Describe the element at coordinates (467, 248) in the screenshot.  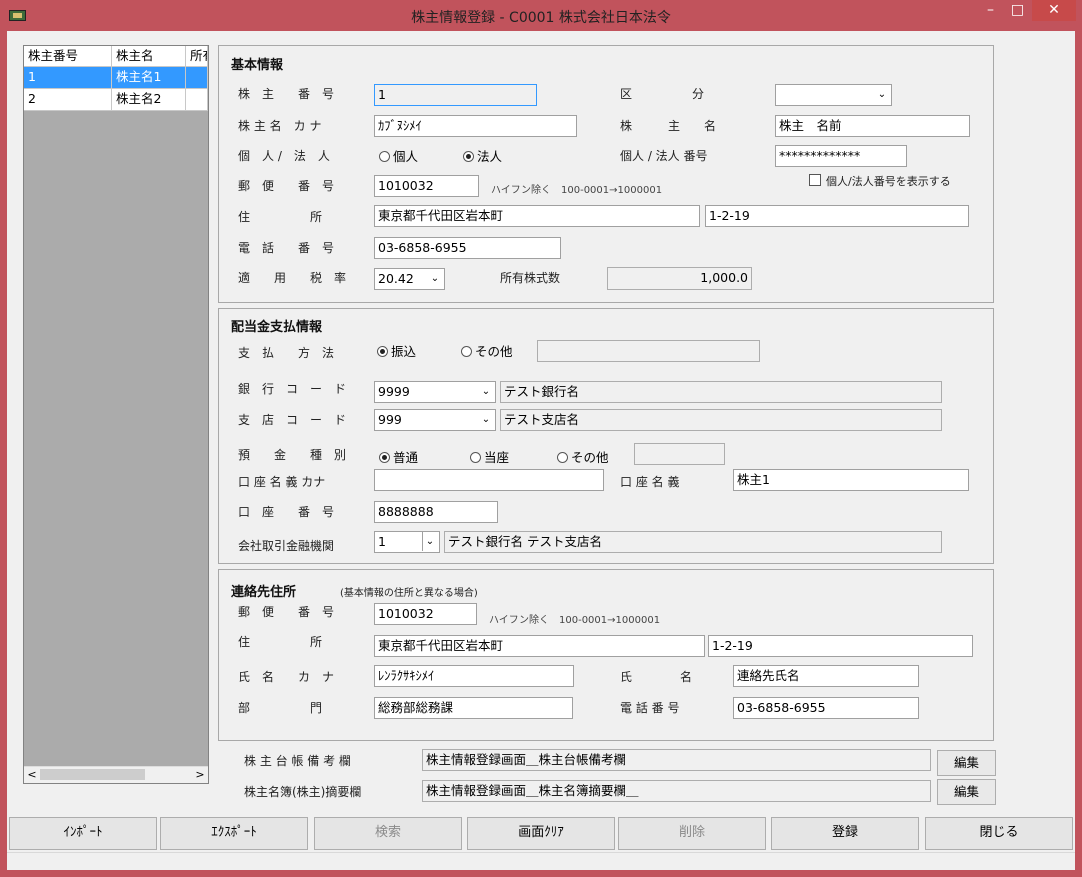
I see `phone-field: 03-6858-6955` at that location.